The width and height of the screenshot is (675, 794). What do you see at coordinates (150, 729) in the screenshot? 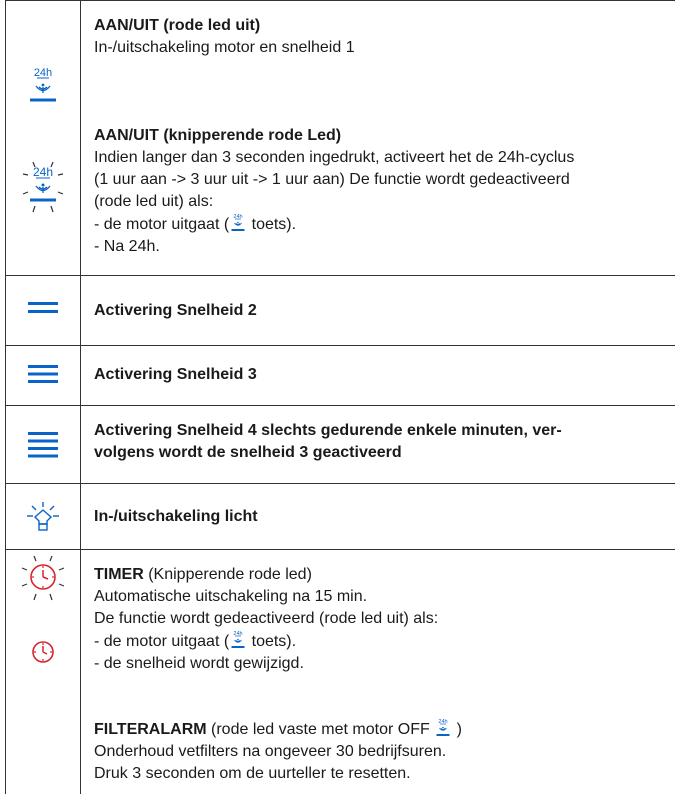
I see `row-title: FILTERALARM` at bounding box center [150, 729].